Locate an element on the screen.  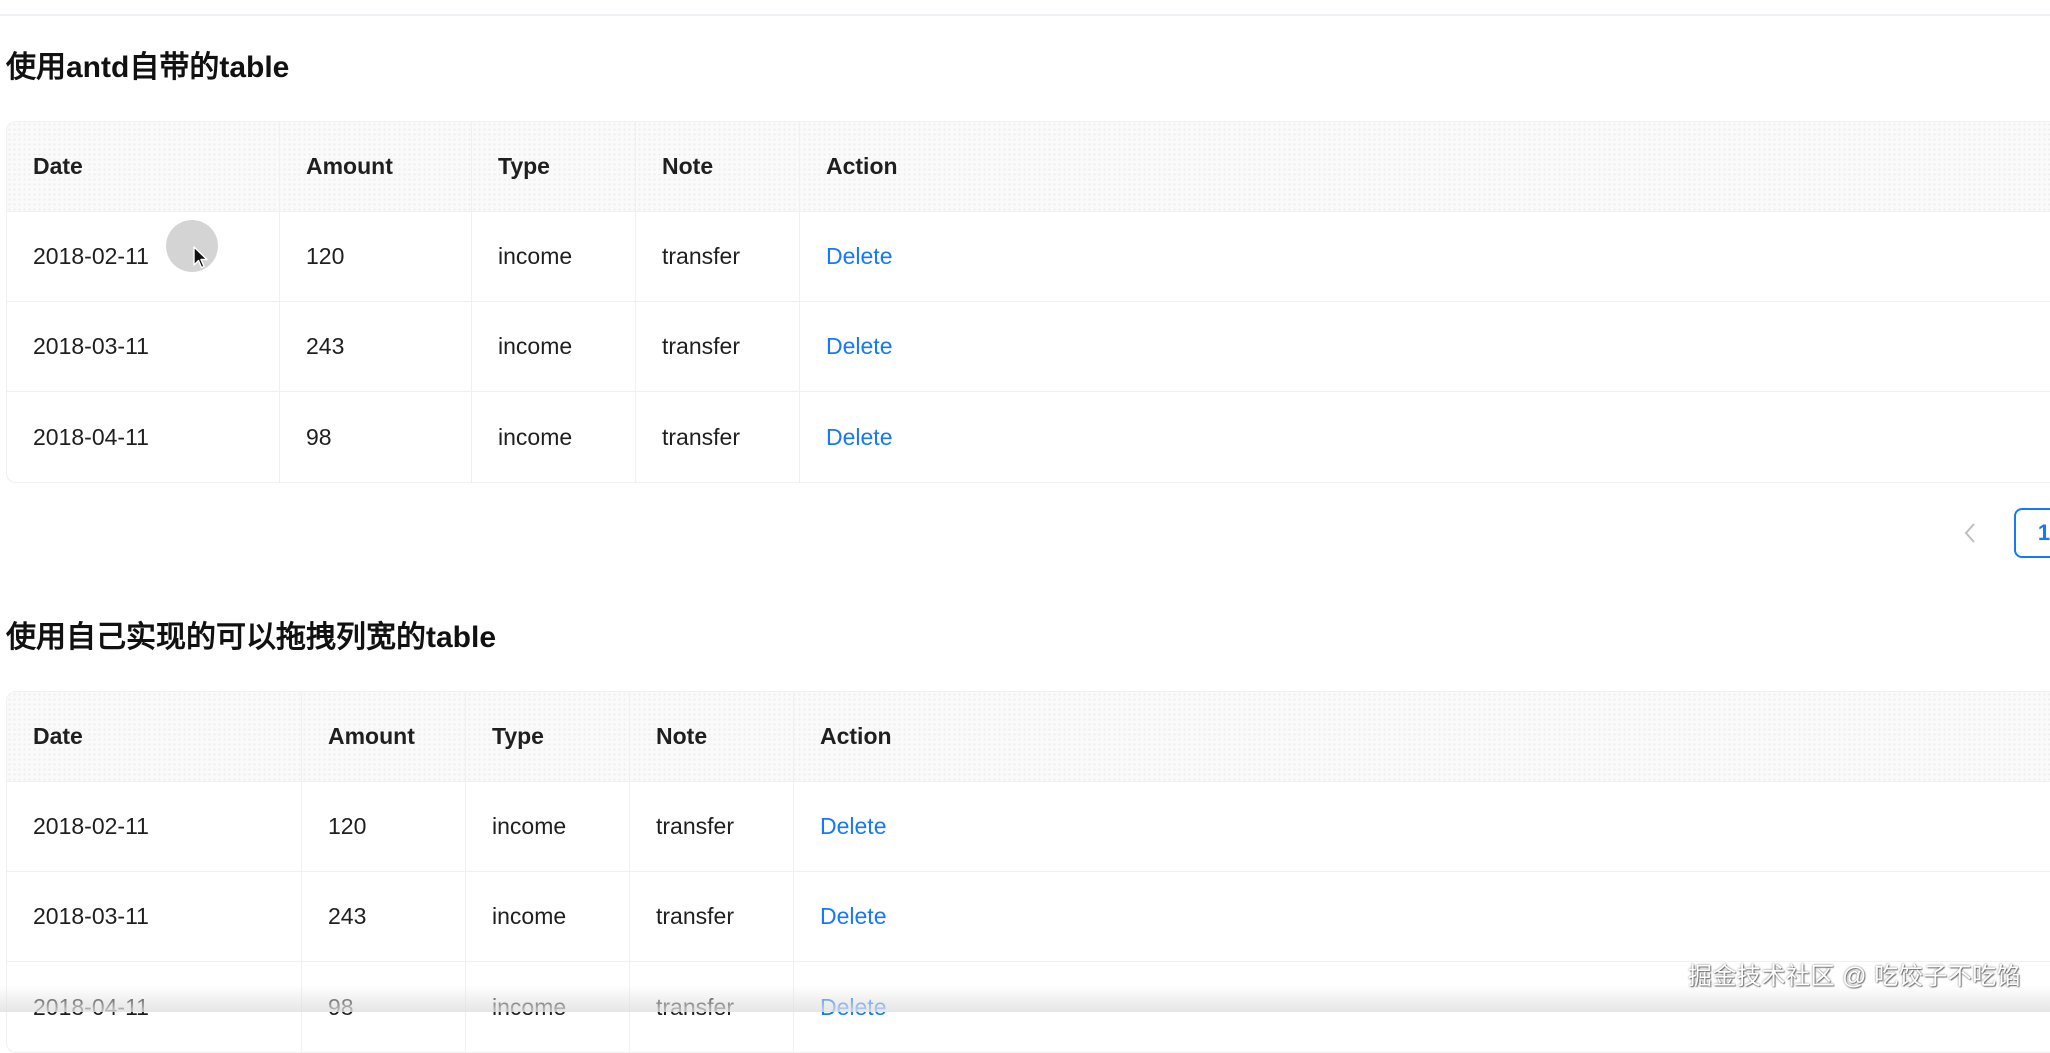
table-row: 2018-04-11 98 income transfer Delete is located at coordinates (1028, 437).